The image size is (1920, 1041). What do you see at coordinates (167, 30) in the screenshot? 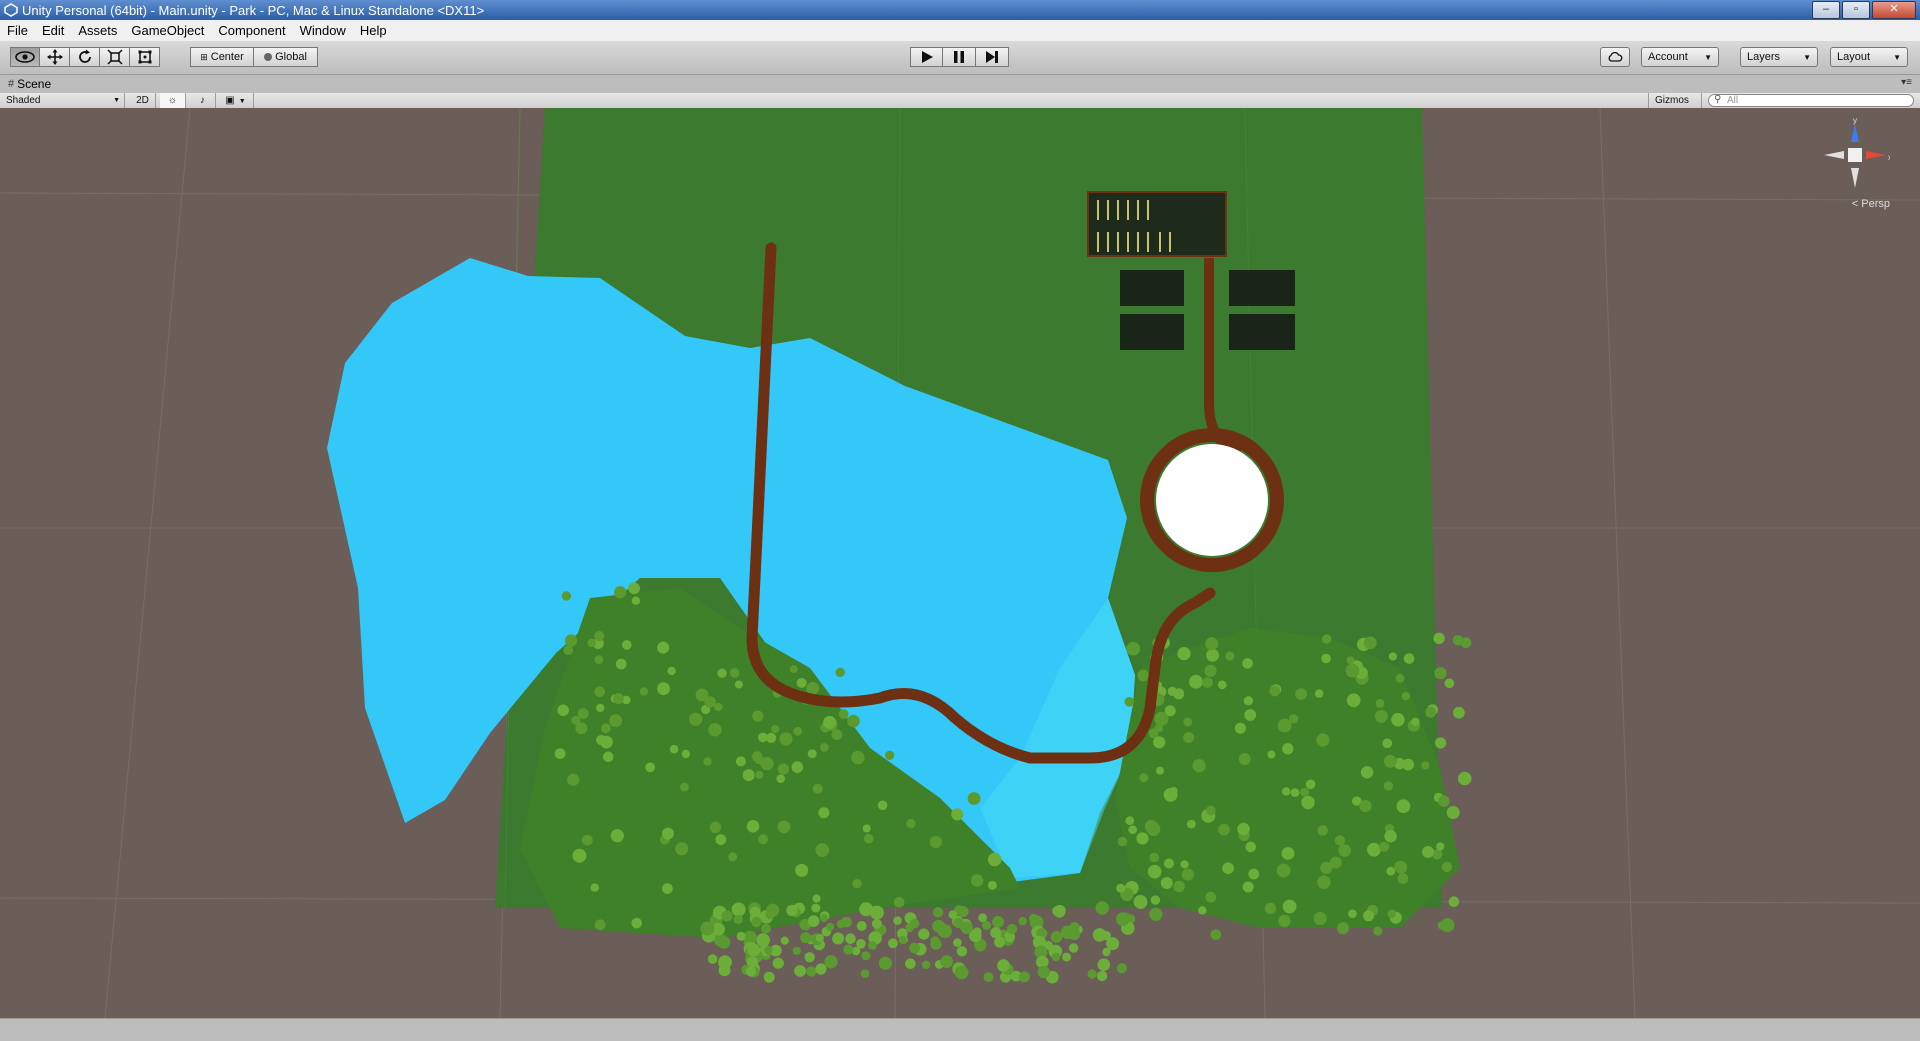
I see `menu-gameobject: GameObject` at bounding box center [167, 30].